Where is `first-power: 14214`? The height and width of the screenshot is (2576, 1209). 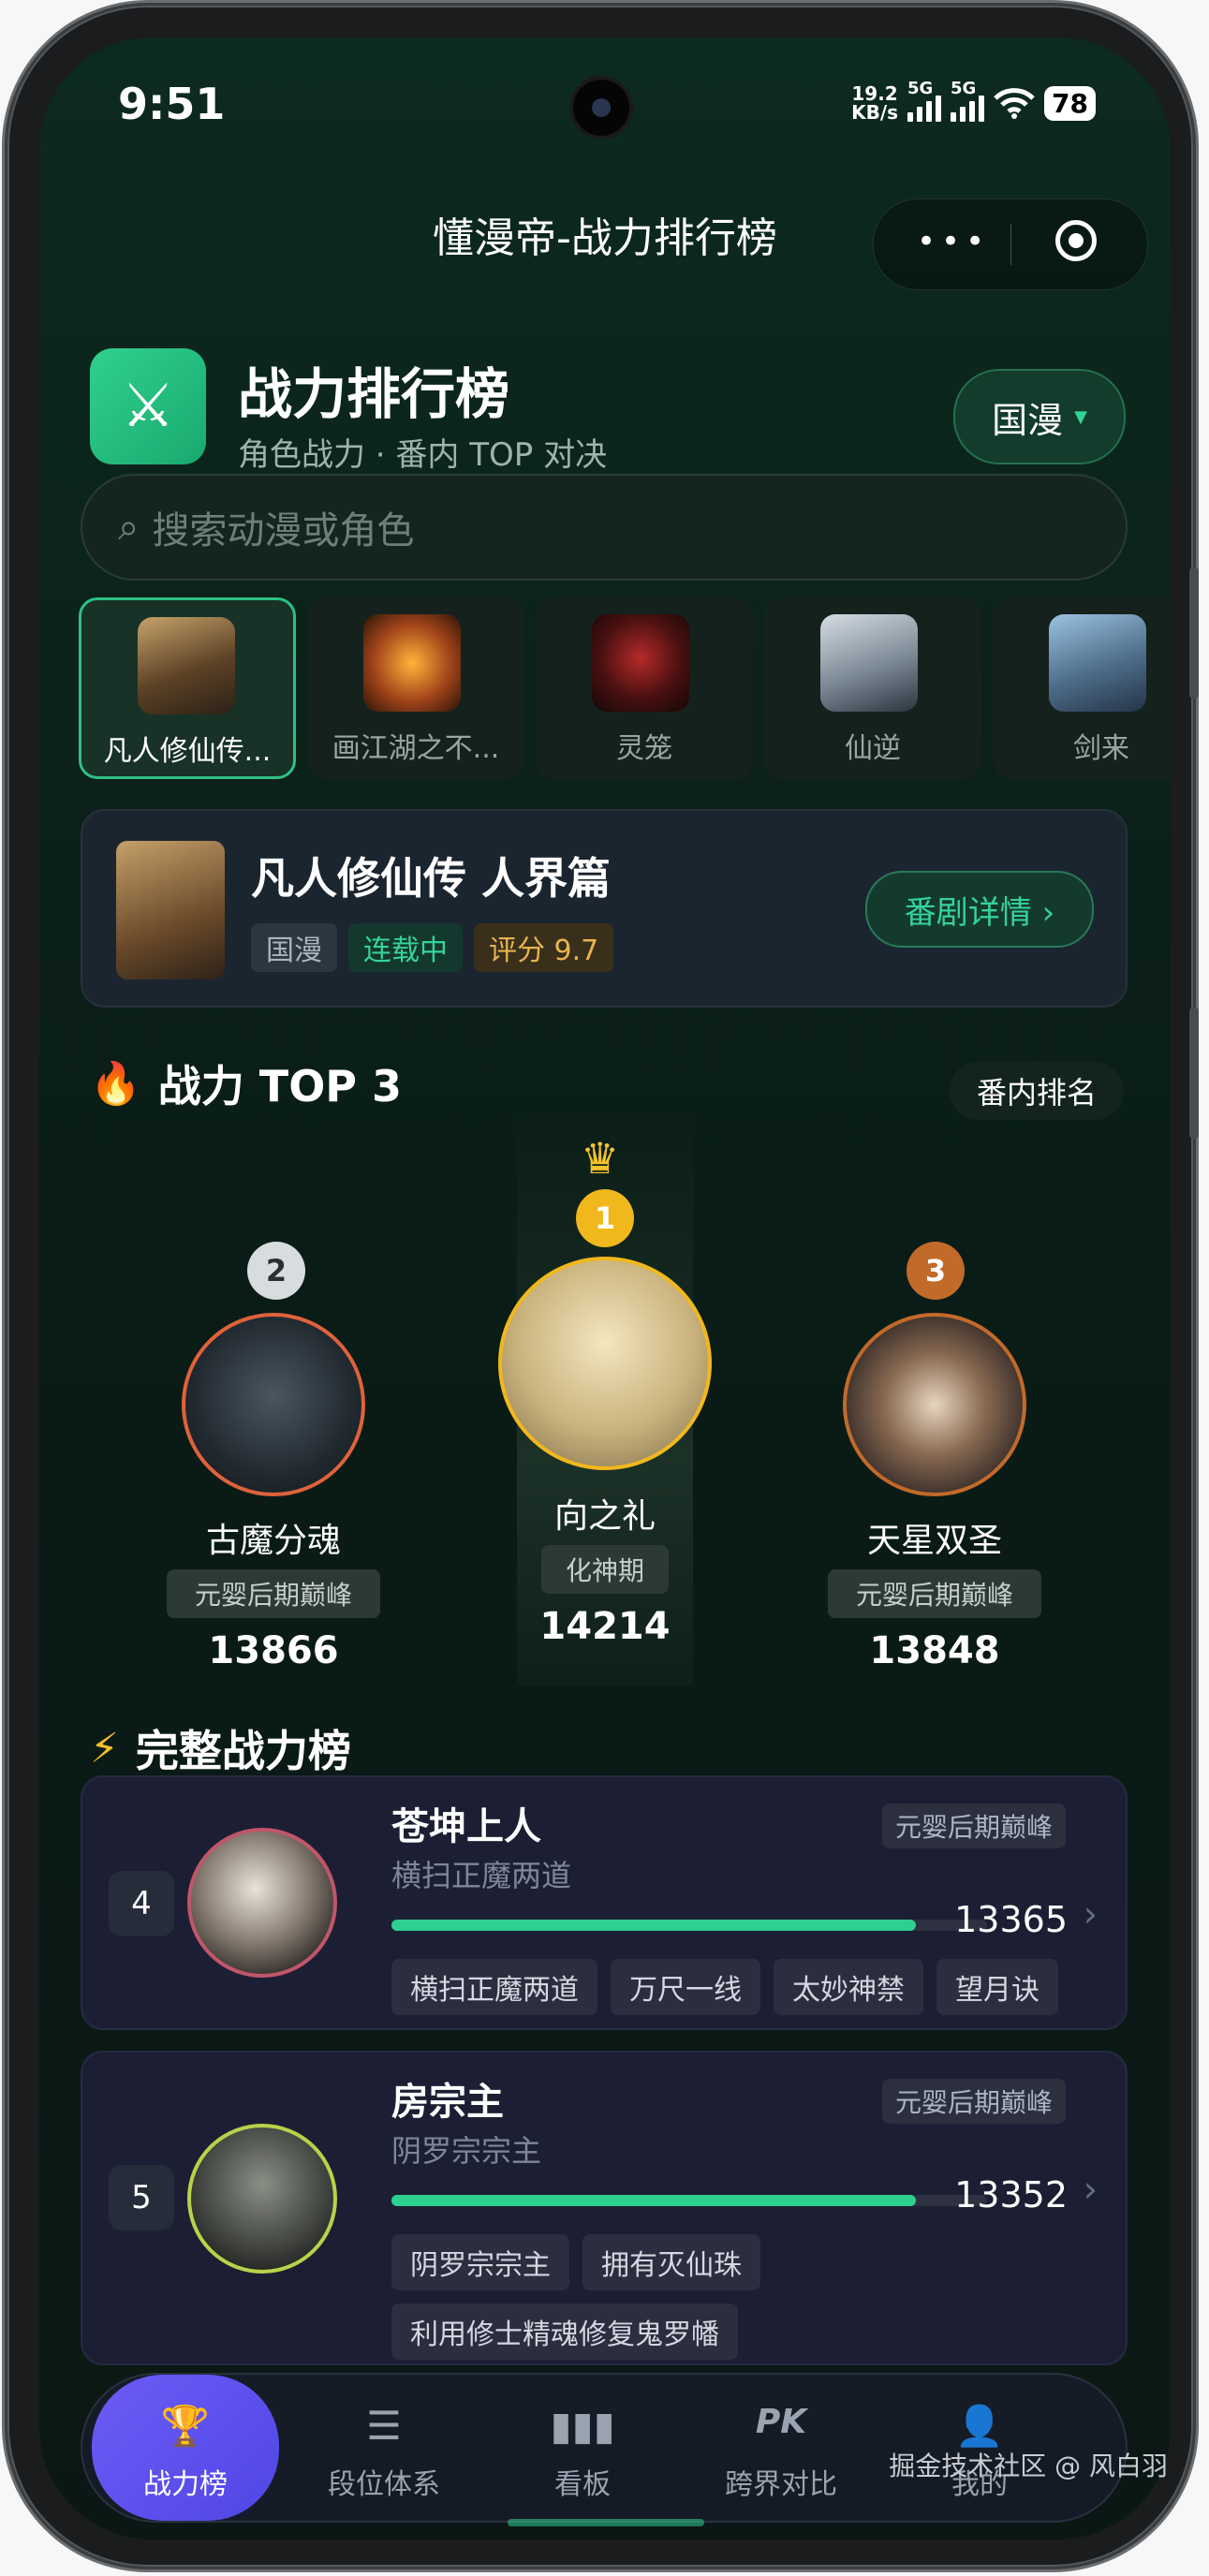
first-power: 14214 is located at coordinates (605, 1626).